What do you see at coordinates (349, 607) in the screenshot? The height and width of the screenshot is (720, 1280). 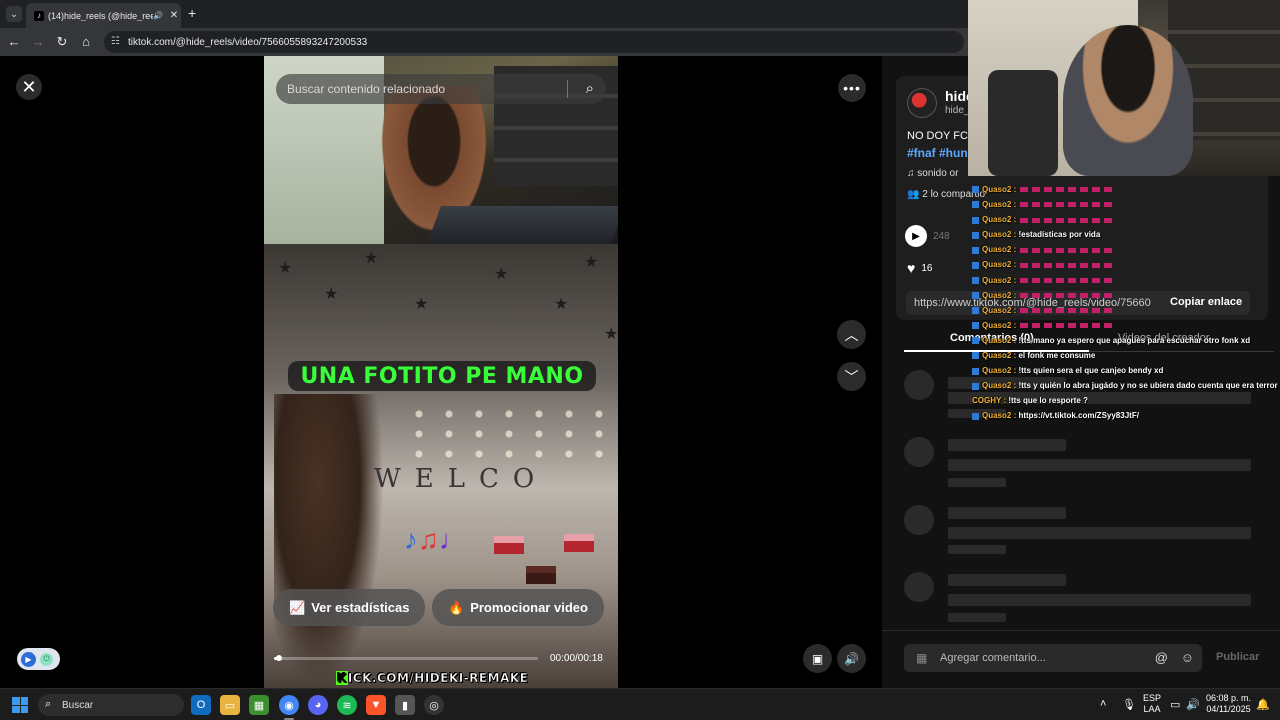 I see `view-stats-button: 📈 Ver estadísticas` at bounding box center [349, 607].